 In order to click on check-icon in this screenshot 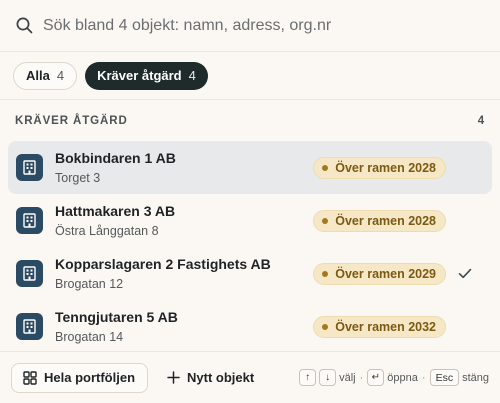, I will do `click(465, 273)`.